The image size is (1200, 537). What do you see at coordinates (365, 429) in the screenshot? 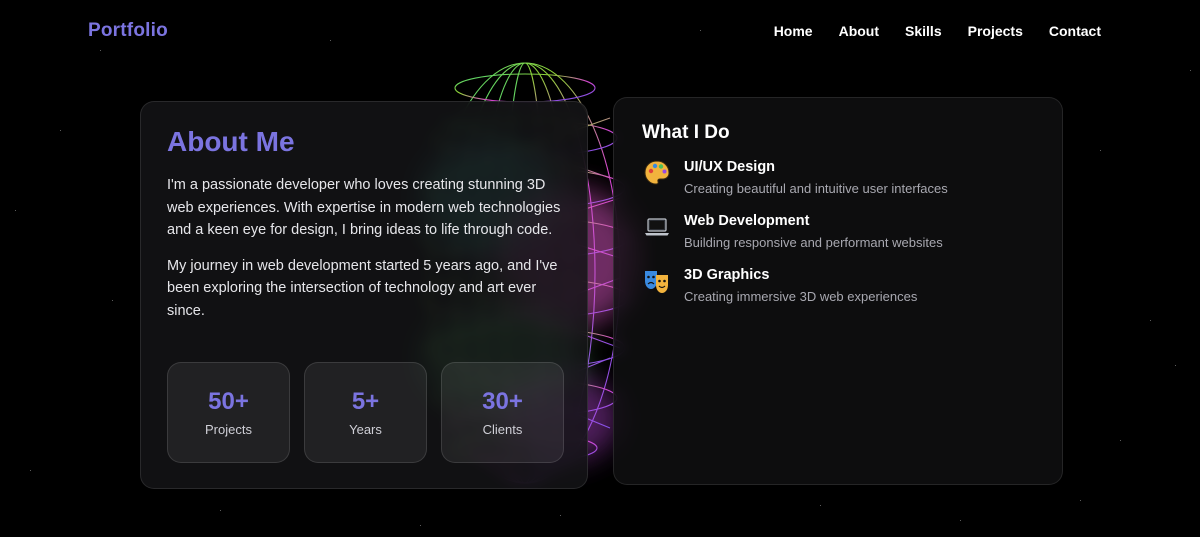
I see `stat-label: Years` at bounding box center [365, 429].